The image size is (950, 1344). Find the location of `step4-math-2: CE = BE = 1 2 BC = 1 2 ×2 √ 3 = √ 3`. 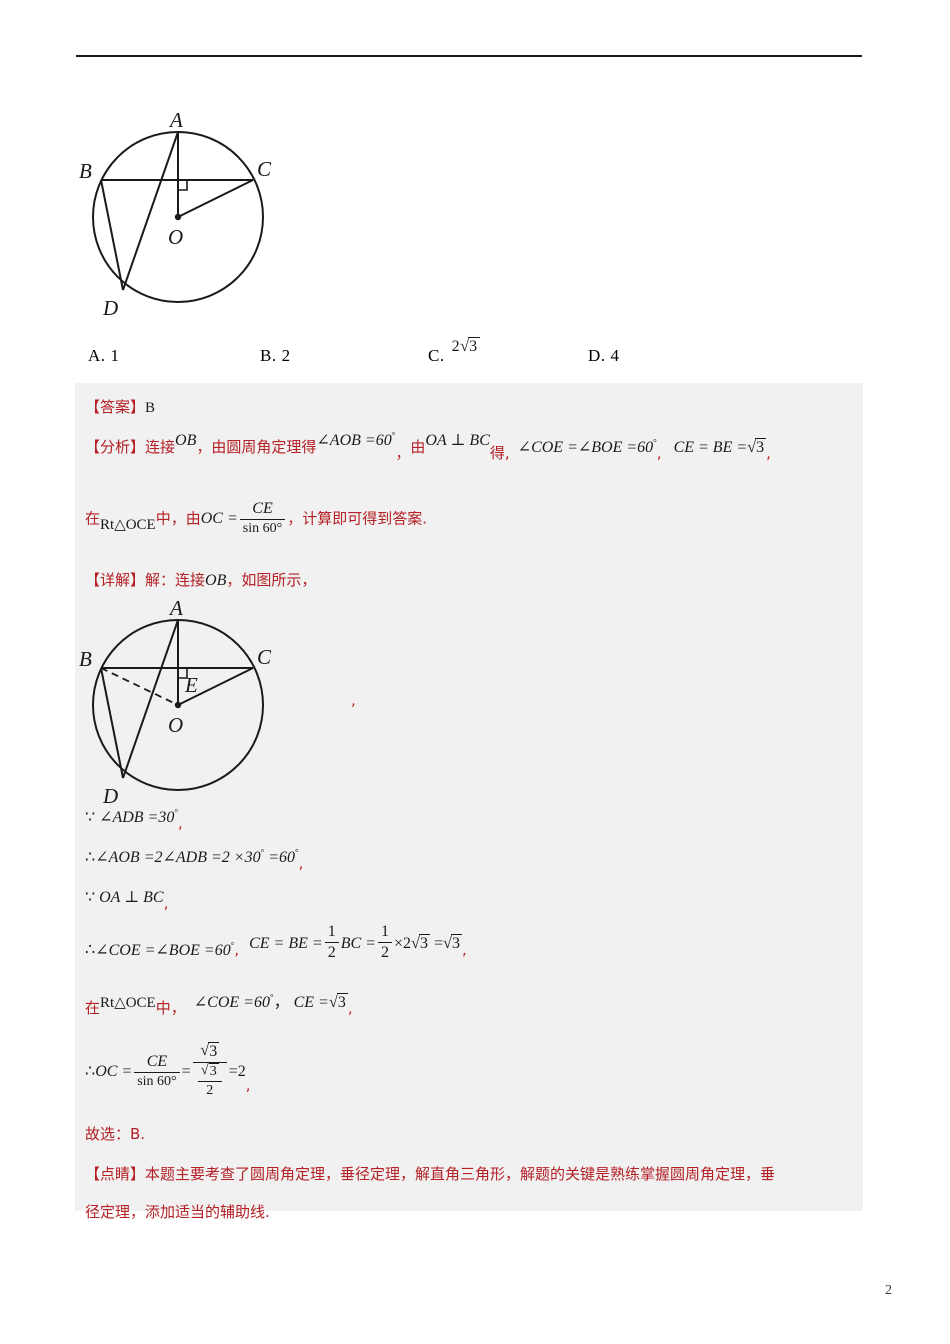

step4-math-2: CE = BE = 1 2 BC = 1 2 ×2 √ 3 = √ 3 is located at coordinates (355, 942).